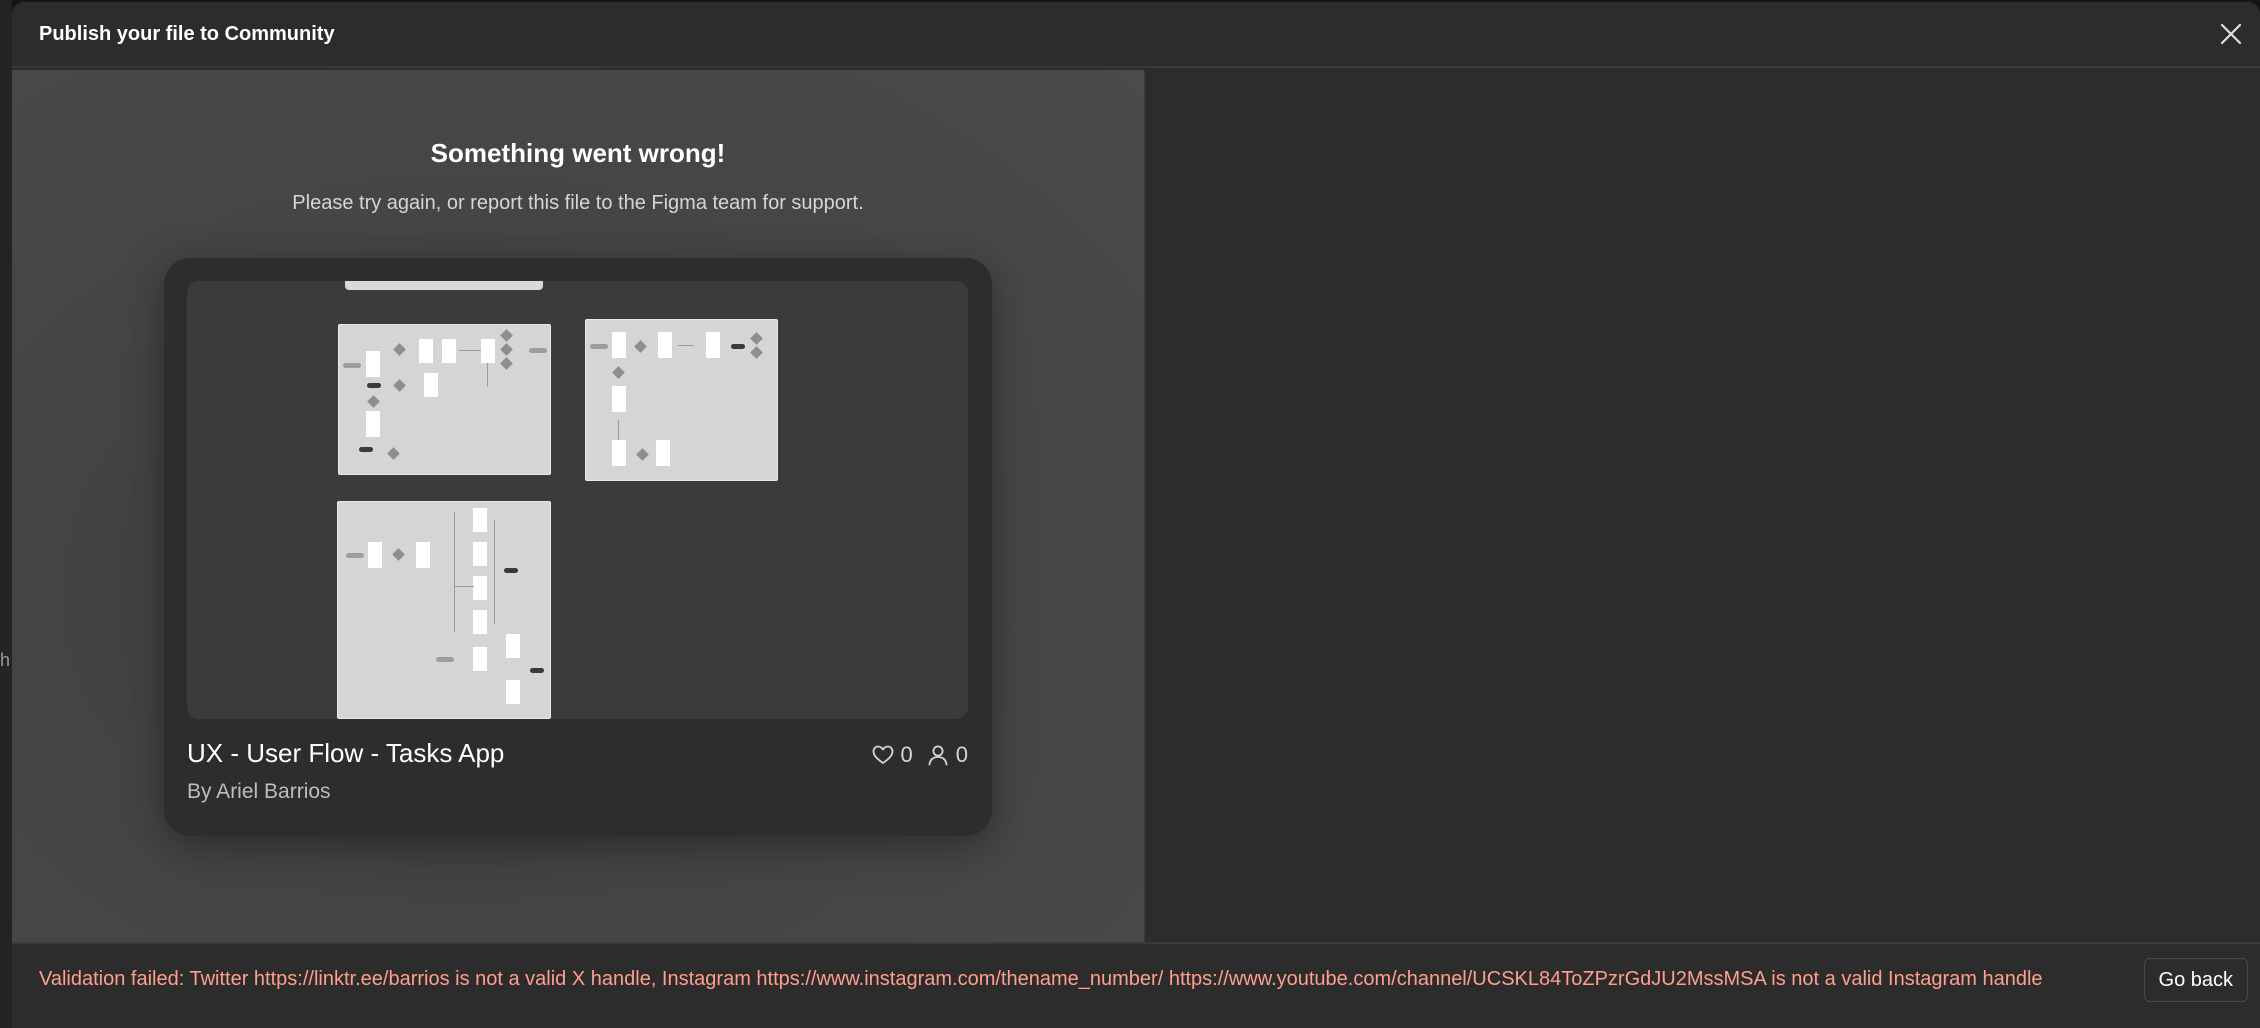 The image size is (2260, 1028). I want to click on close-icon, so click(2231, 34).